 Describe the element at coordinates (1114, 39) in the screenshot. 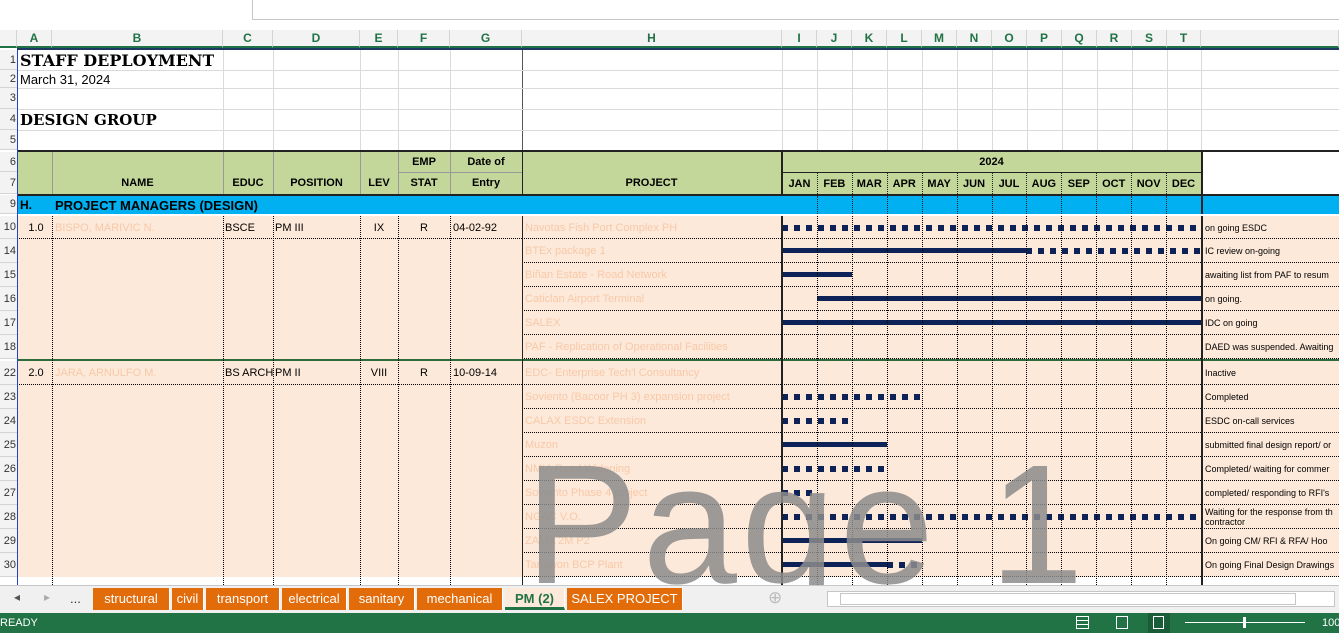

I see `column-header-r: R` at that location.